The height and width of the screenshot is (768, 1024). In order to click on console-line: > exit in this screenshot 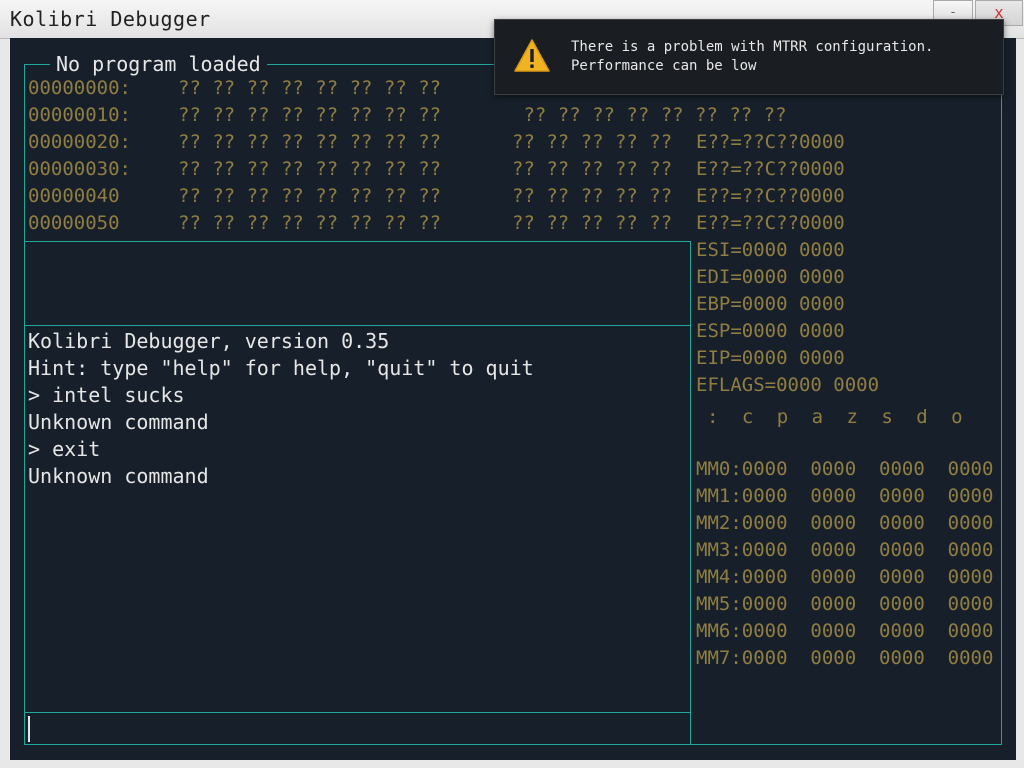, I will do `click(64, 449)`.